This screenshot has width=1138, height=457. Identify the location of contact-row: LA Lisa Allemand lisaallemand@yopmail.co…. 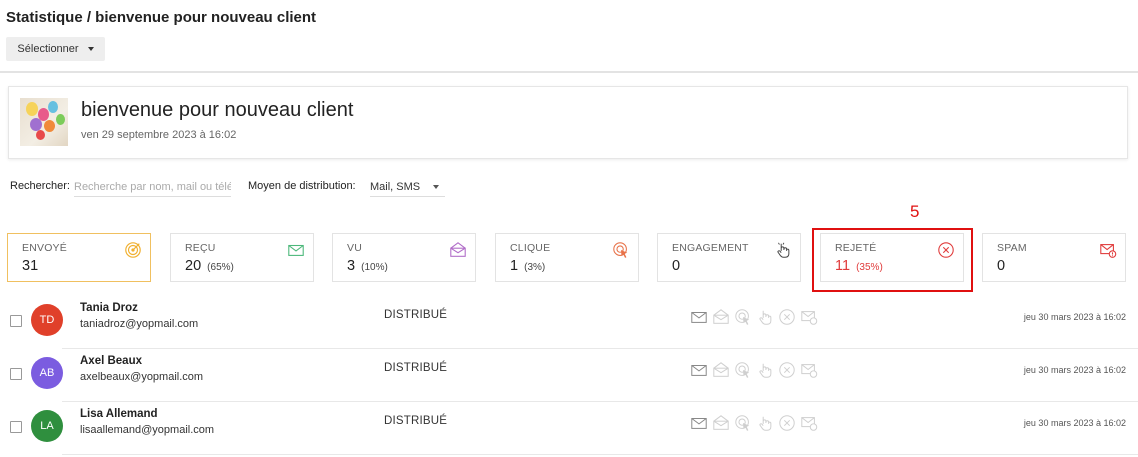
(569, 428).